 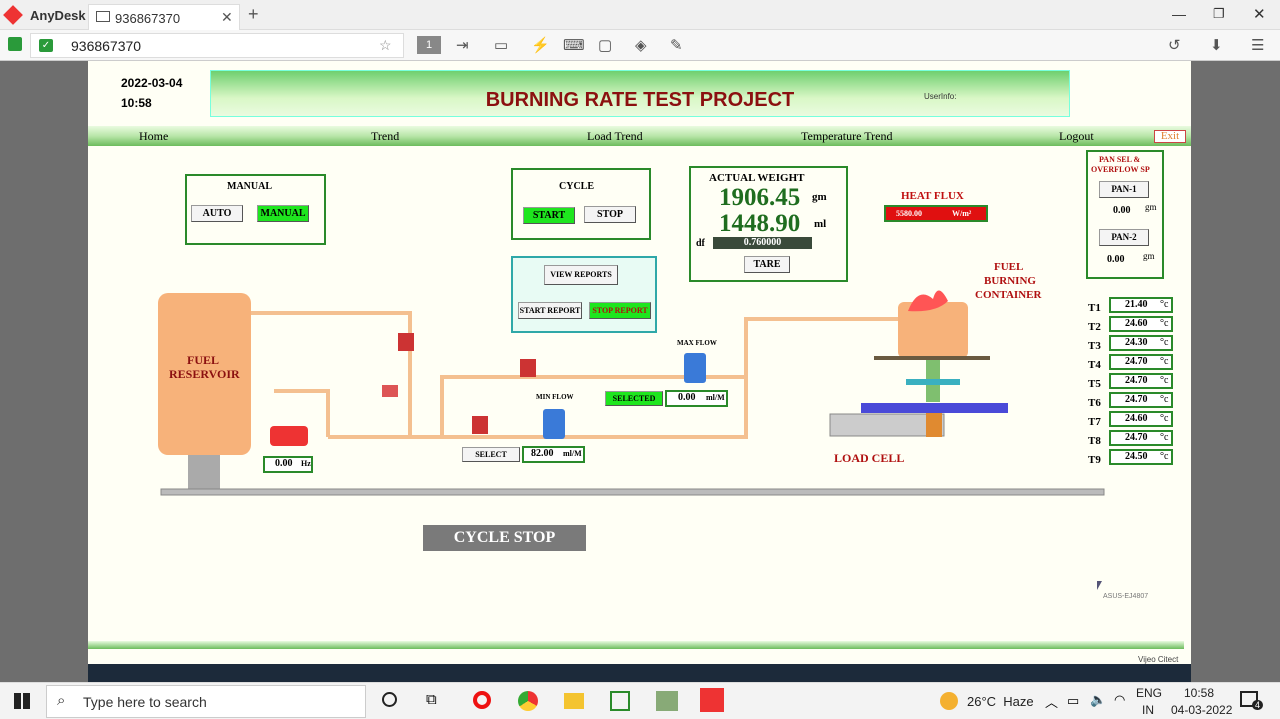 I want to click on weather-text: 26°C Haze, so click(x=1000, y=701).